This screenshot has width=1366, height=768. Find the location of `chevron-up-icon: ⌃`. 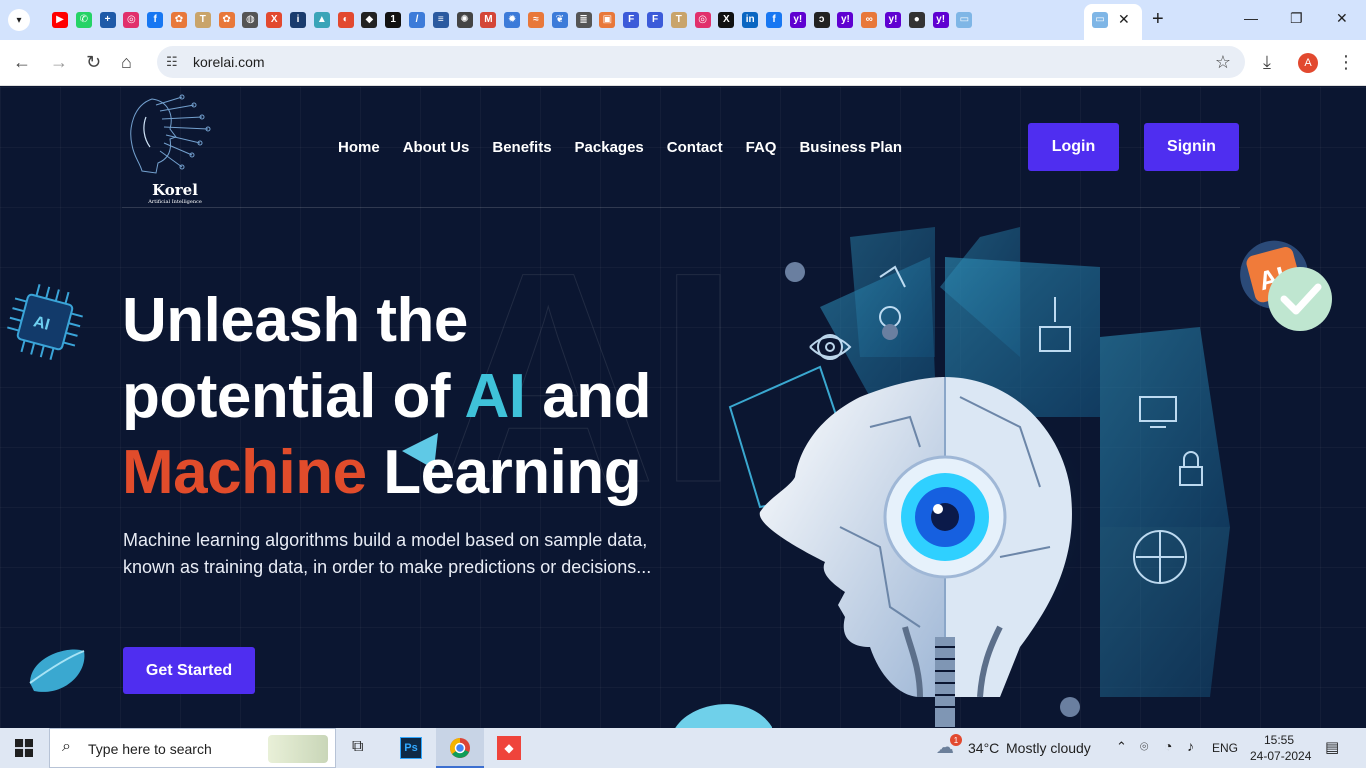

chevron-up-icon: ⌃ is located at coordinates (1121, 747).